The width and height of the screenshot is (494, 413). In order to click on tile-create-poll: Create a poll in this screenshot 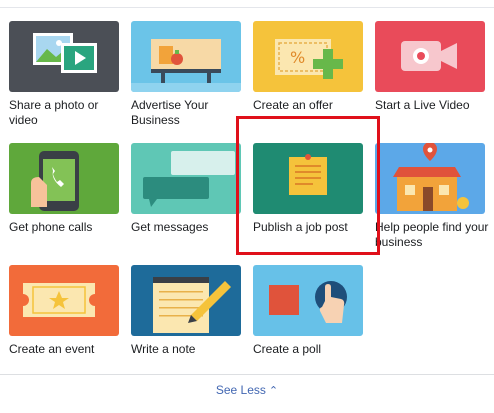, I will do `click(308, 311)`.